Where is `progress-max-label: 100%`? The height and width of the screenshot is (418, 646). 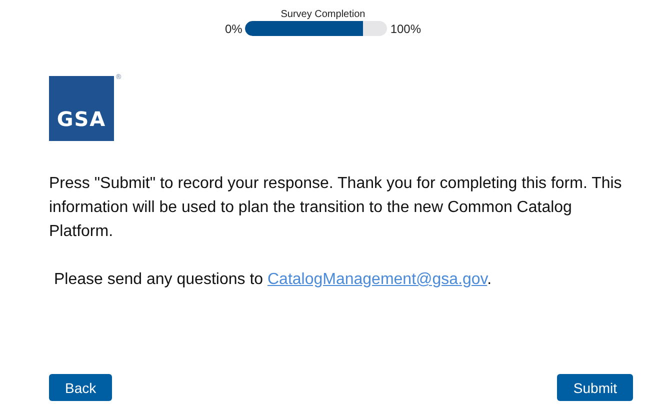 progress-max-label: 100% is located at coordinates (406, 29).